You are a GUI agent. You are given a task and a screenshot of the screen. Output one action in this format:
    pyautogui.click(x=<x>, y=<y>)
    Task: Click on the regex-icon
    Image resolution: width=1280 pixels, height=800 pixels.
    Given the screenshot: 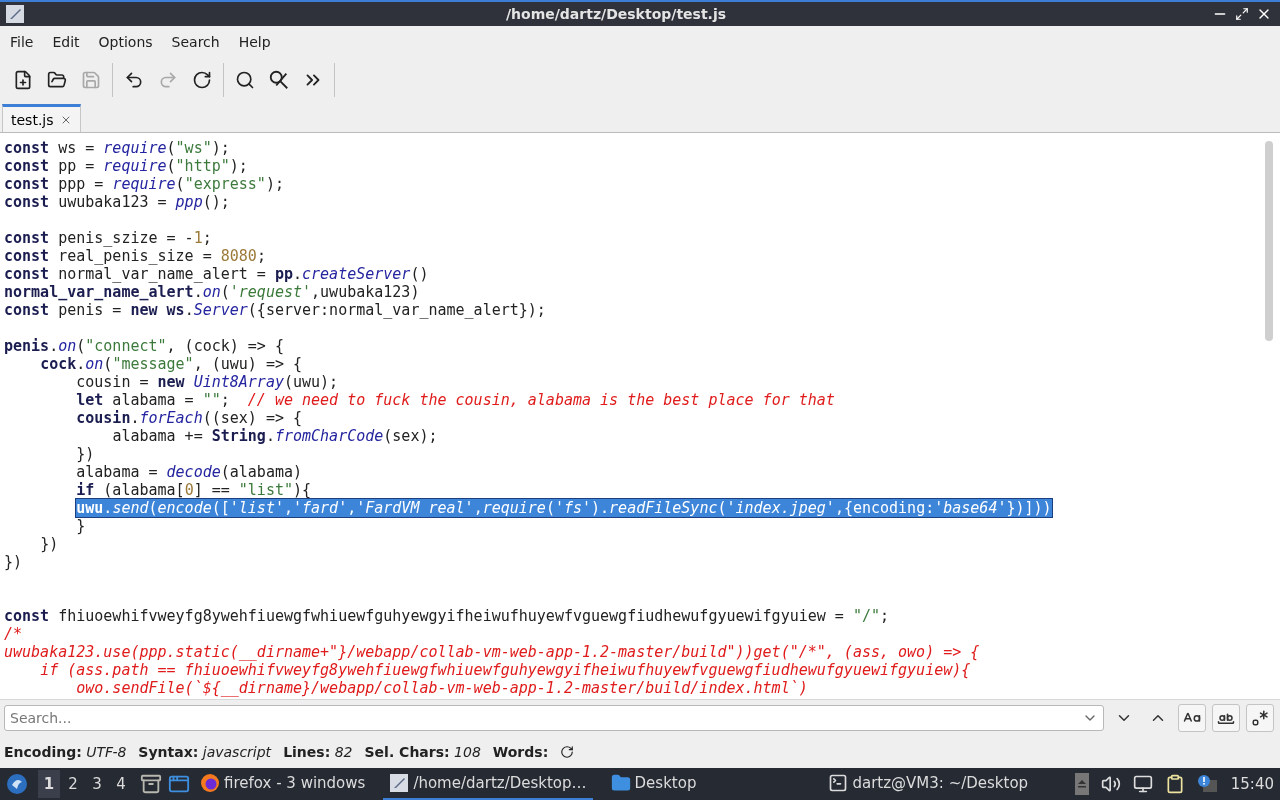 What is the action you would take?
    pyautogui.click(x=1260, y=718)
    